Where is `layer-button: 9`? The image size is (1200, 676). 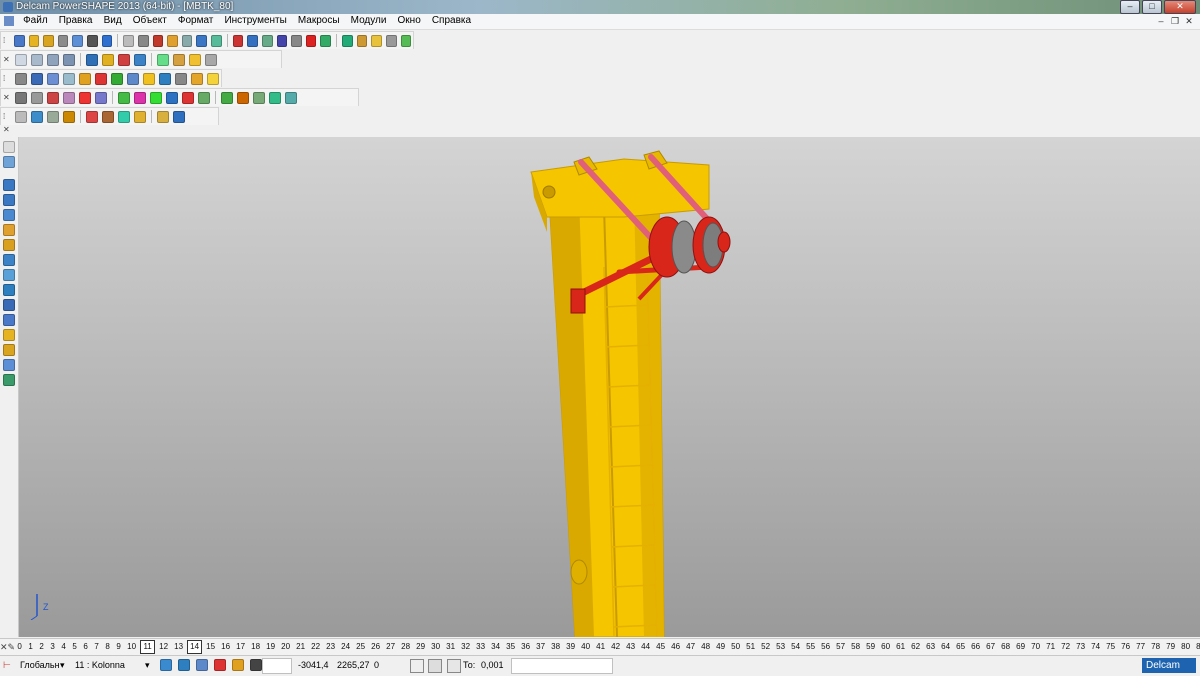
layer-button: 9 is located at coordinates (118, 647).